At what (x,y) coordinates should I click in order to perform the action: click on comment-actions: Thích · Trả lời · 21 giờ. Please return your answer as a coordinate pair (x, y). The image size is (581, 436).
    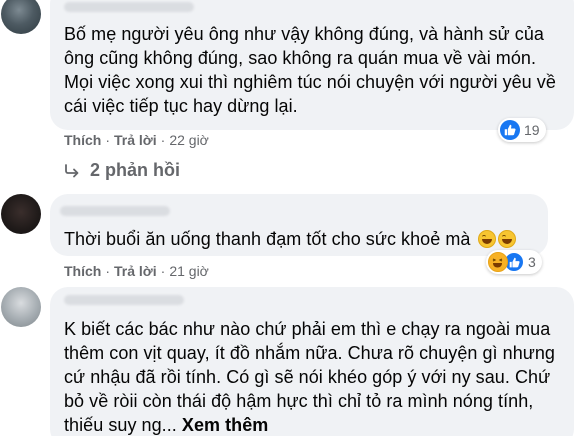
    Looking at the image, I should click on (136, 271).